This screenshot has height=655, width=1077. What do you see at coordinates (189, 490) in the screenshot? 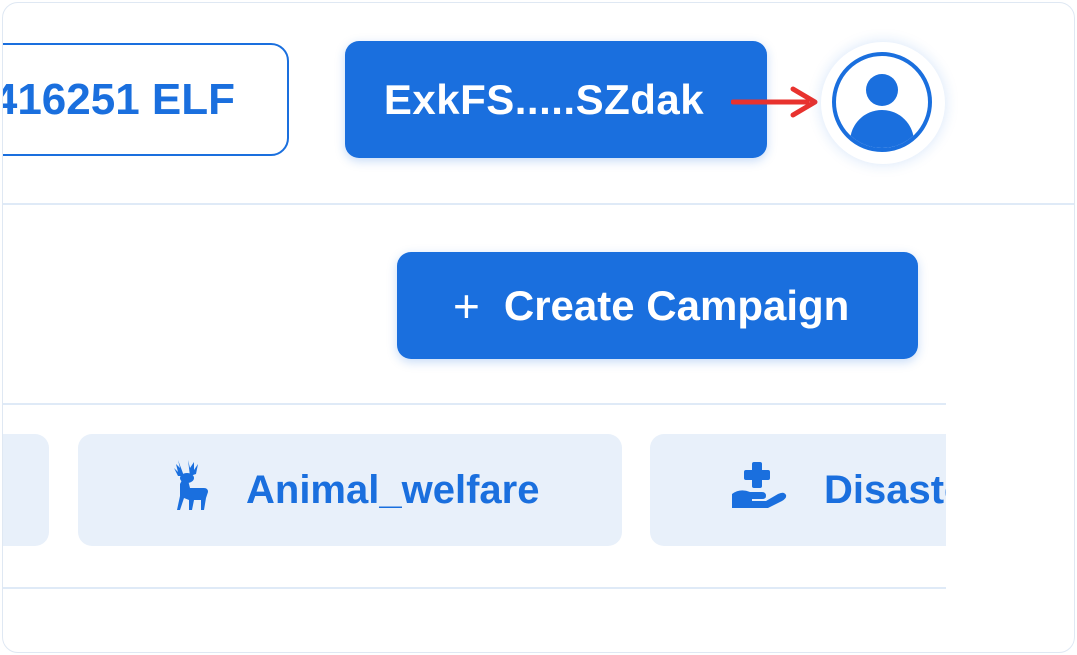
I see `deer-icon` at bounding box center [189, 490].